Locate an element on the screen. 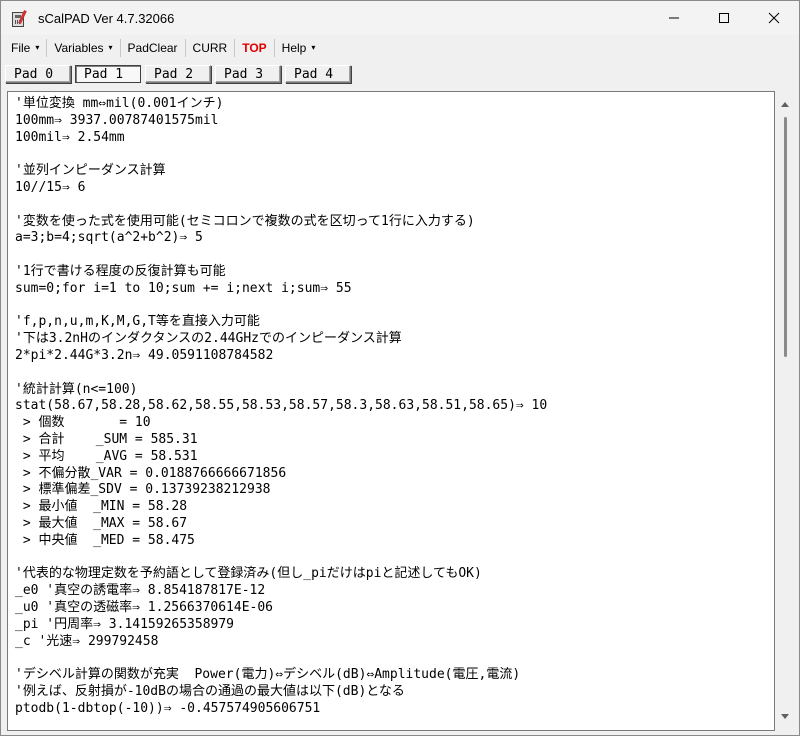  editor-line: '単位変換 mm⇔mil(0.001インチ) is located at coordinates (119, 103).